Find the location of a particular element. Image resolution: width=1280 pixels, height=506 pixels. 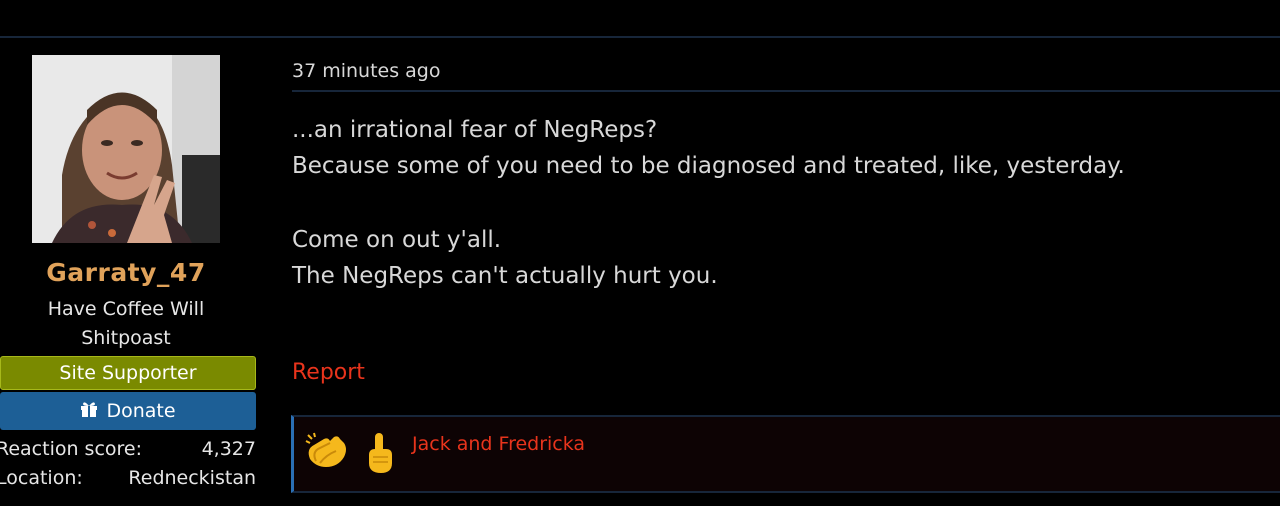

stat-reaction-score: Reaction score: 4,327 is located at coordinates (128, 449).